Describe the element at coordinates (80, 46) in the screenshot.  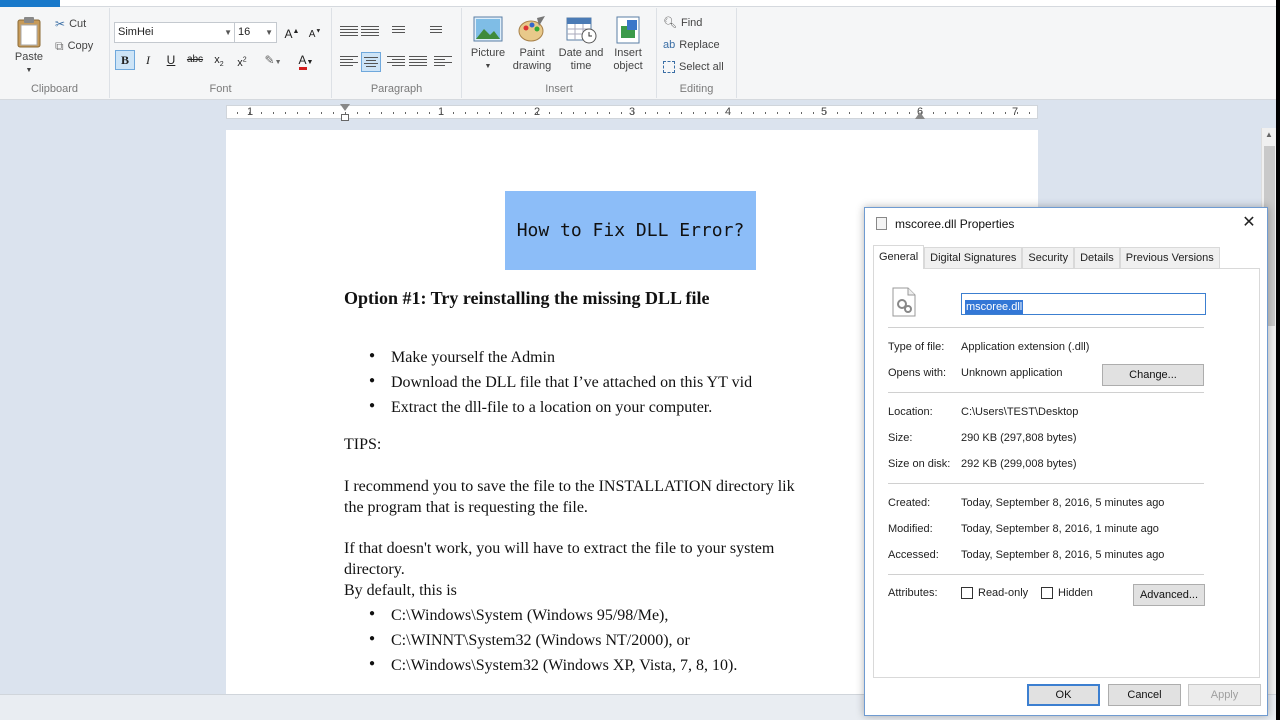
I see `copy-label: Copy` at that location.